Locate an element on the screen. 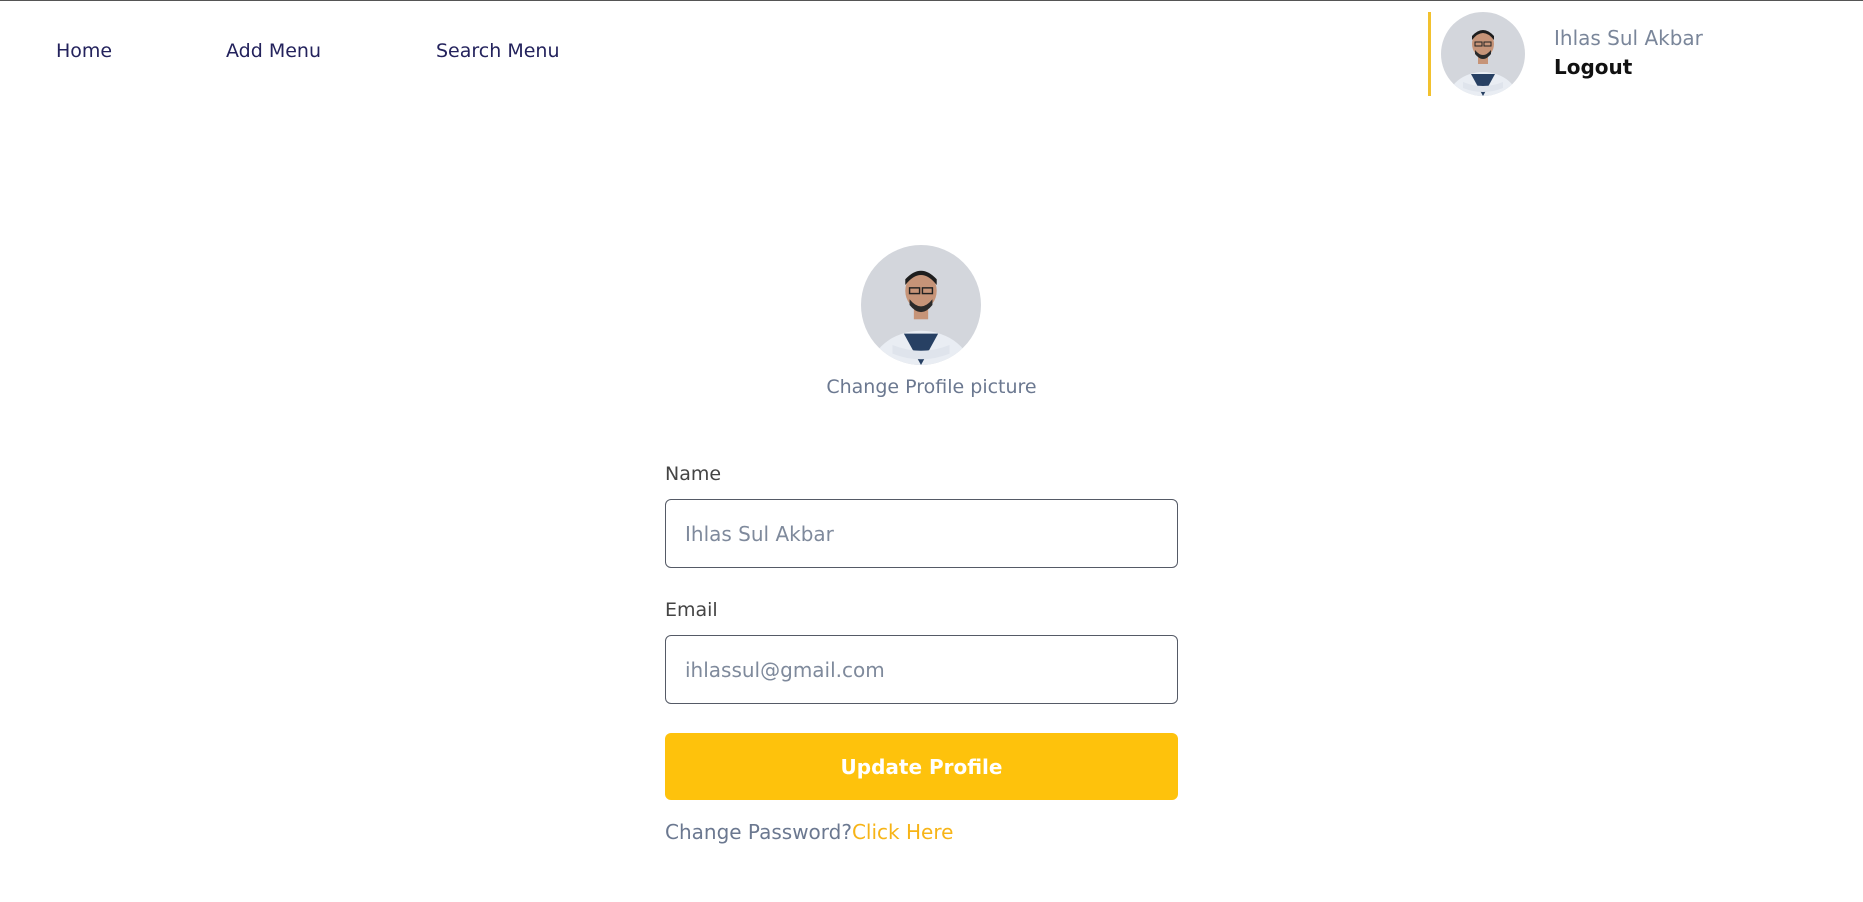 This screenshot has height=902, width=1863. user-panel: Ihlas Sul Akbar Logout is located at coordinates (1578, 54).